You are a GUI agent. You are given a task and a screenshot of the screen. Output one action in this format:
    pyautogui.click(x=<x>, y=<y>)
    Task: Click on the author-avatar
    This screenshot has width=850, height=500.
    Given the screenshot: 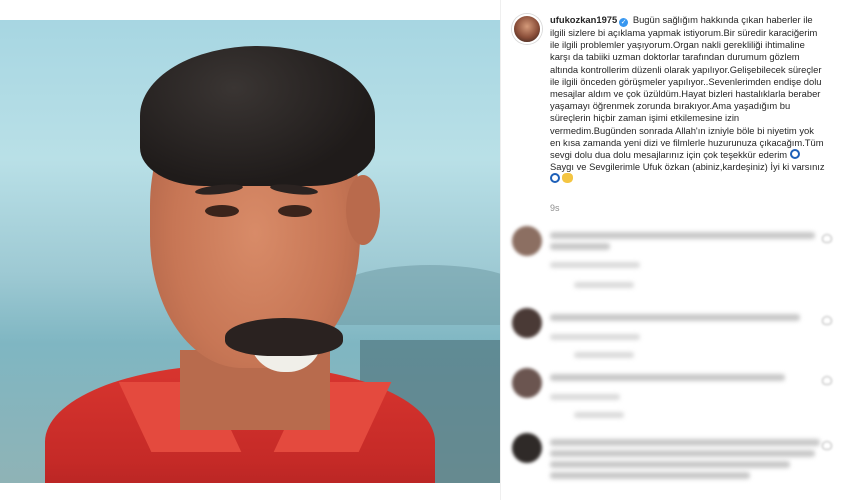 What is the action you would take?
    pyautogui.click(x=527, y=29)
    